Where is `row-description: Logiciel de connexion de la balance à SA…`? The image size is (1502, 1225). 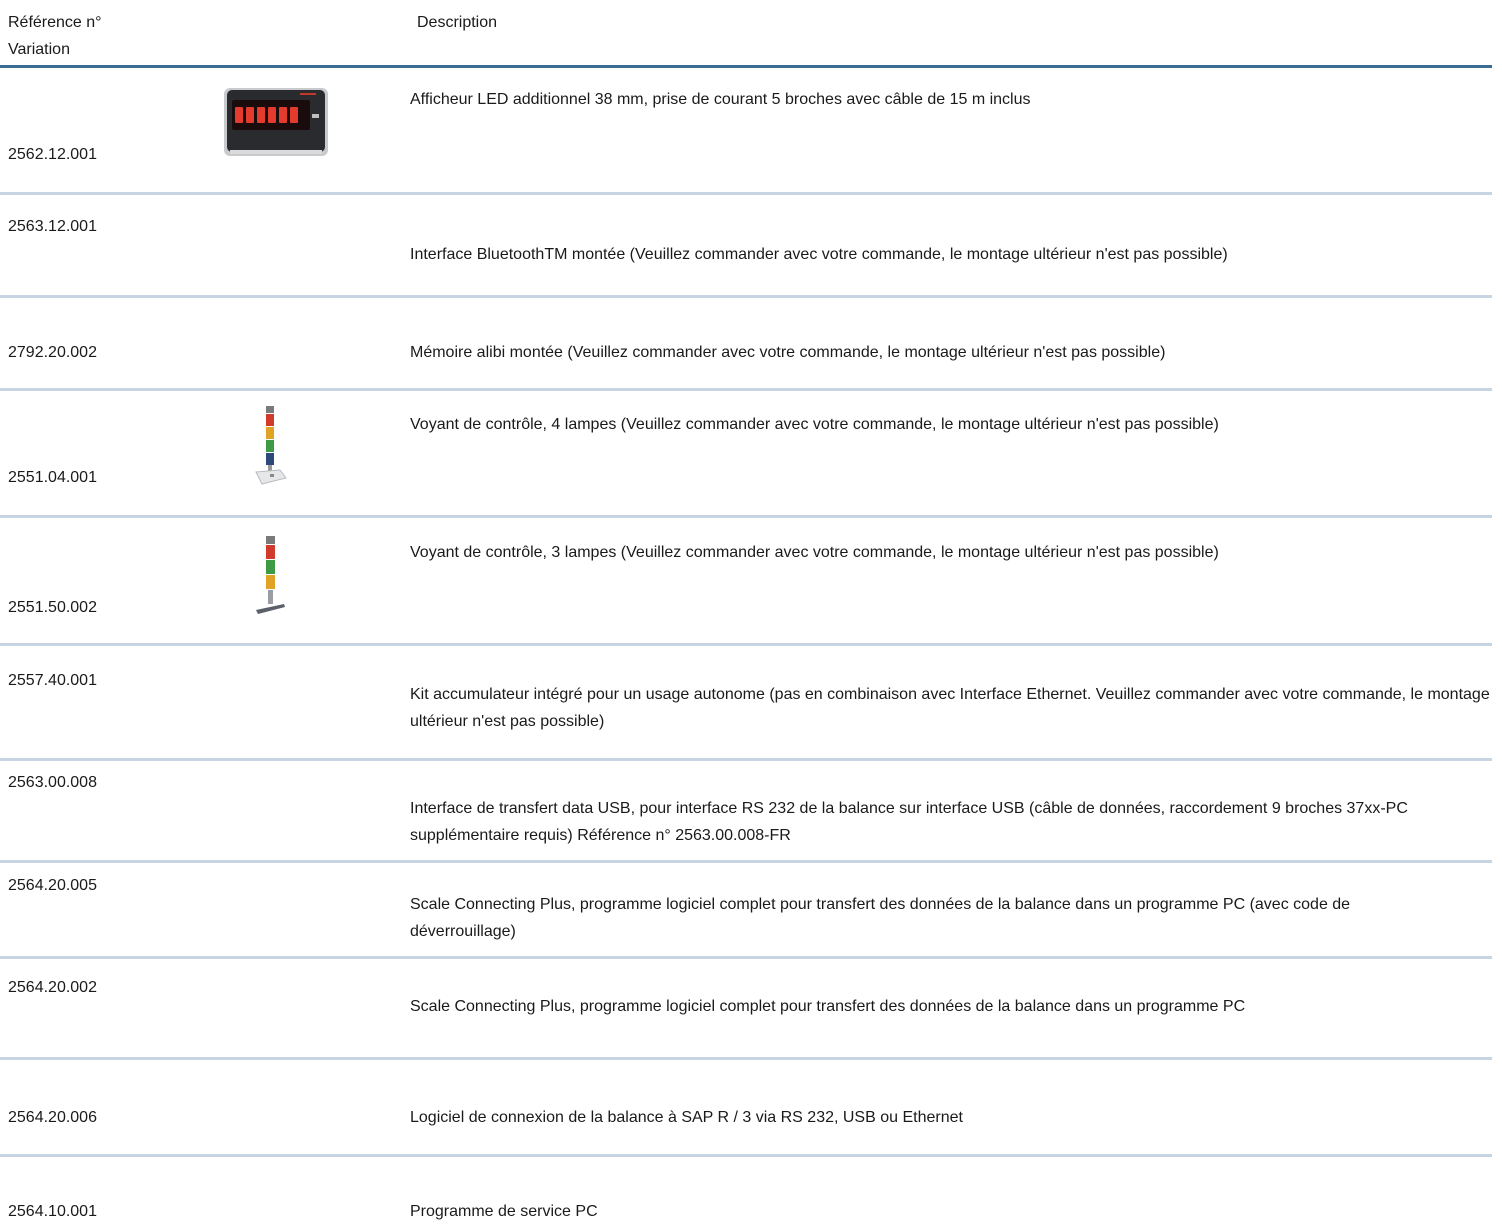 row-description: Logiciel de connexion de la balance à SA… is located at coordinates (686, 1117).